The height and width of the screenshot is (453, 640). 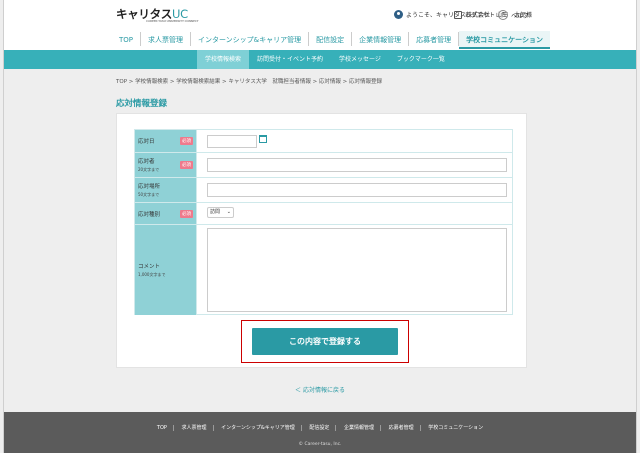 I want to click on page-title: 応対情報登録, so click(x=142, y=104).